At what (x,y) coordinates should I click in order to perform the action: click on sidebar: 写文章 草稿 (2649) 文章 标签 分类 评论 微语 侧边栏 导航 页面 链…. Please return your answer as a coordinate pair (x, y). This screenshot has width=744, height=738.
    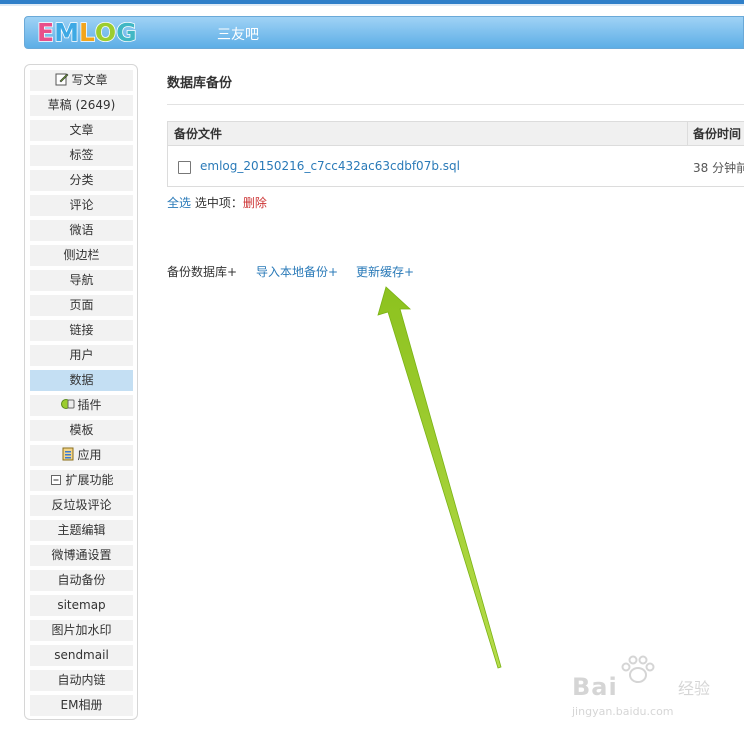
    Looking at the image, I should click on (81, 392).